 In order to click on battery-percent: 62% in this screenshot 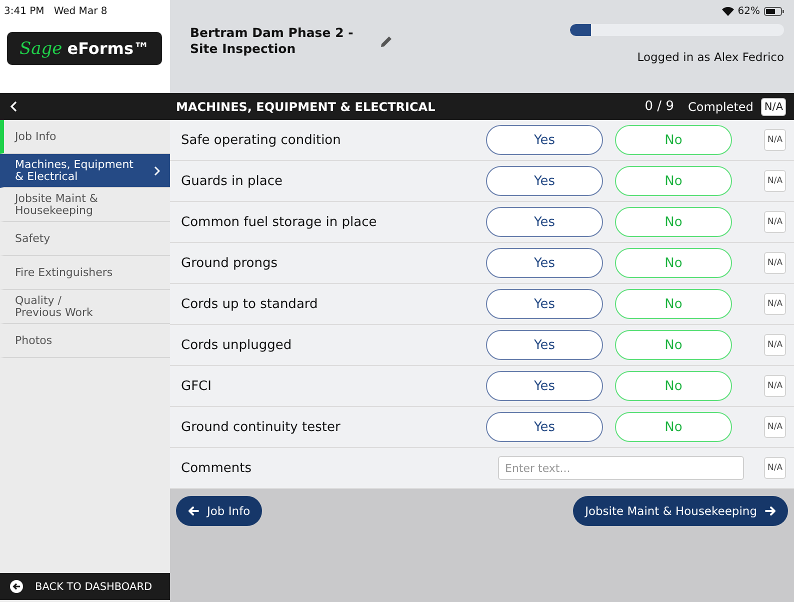, I will do `click(749, 11)`.